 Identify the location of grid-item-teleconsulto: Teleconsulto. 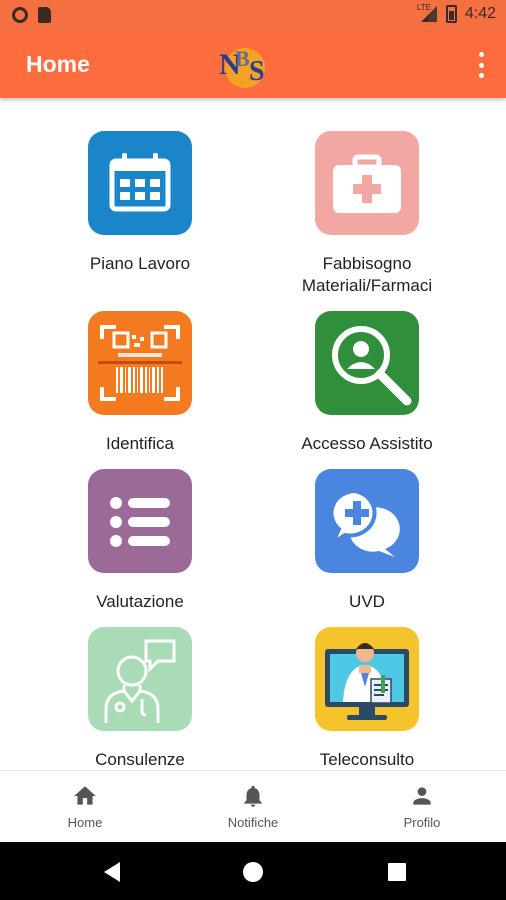
(367, 699).